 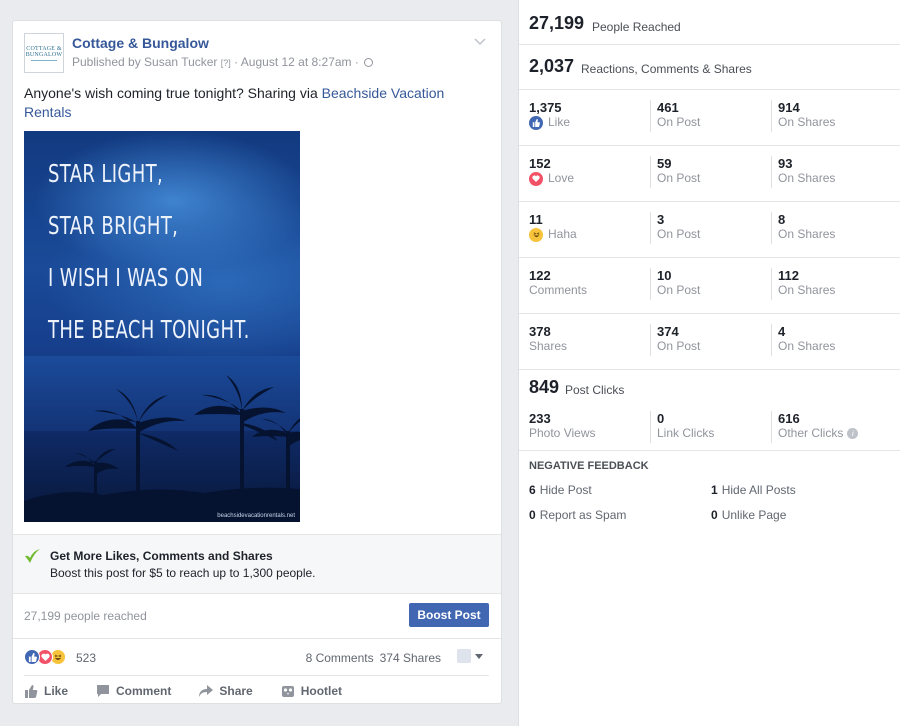 I want to click on help-marker: [?], so click(x=226, y=63).